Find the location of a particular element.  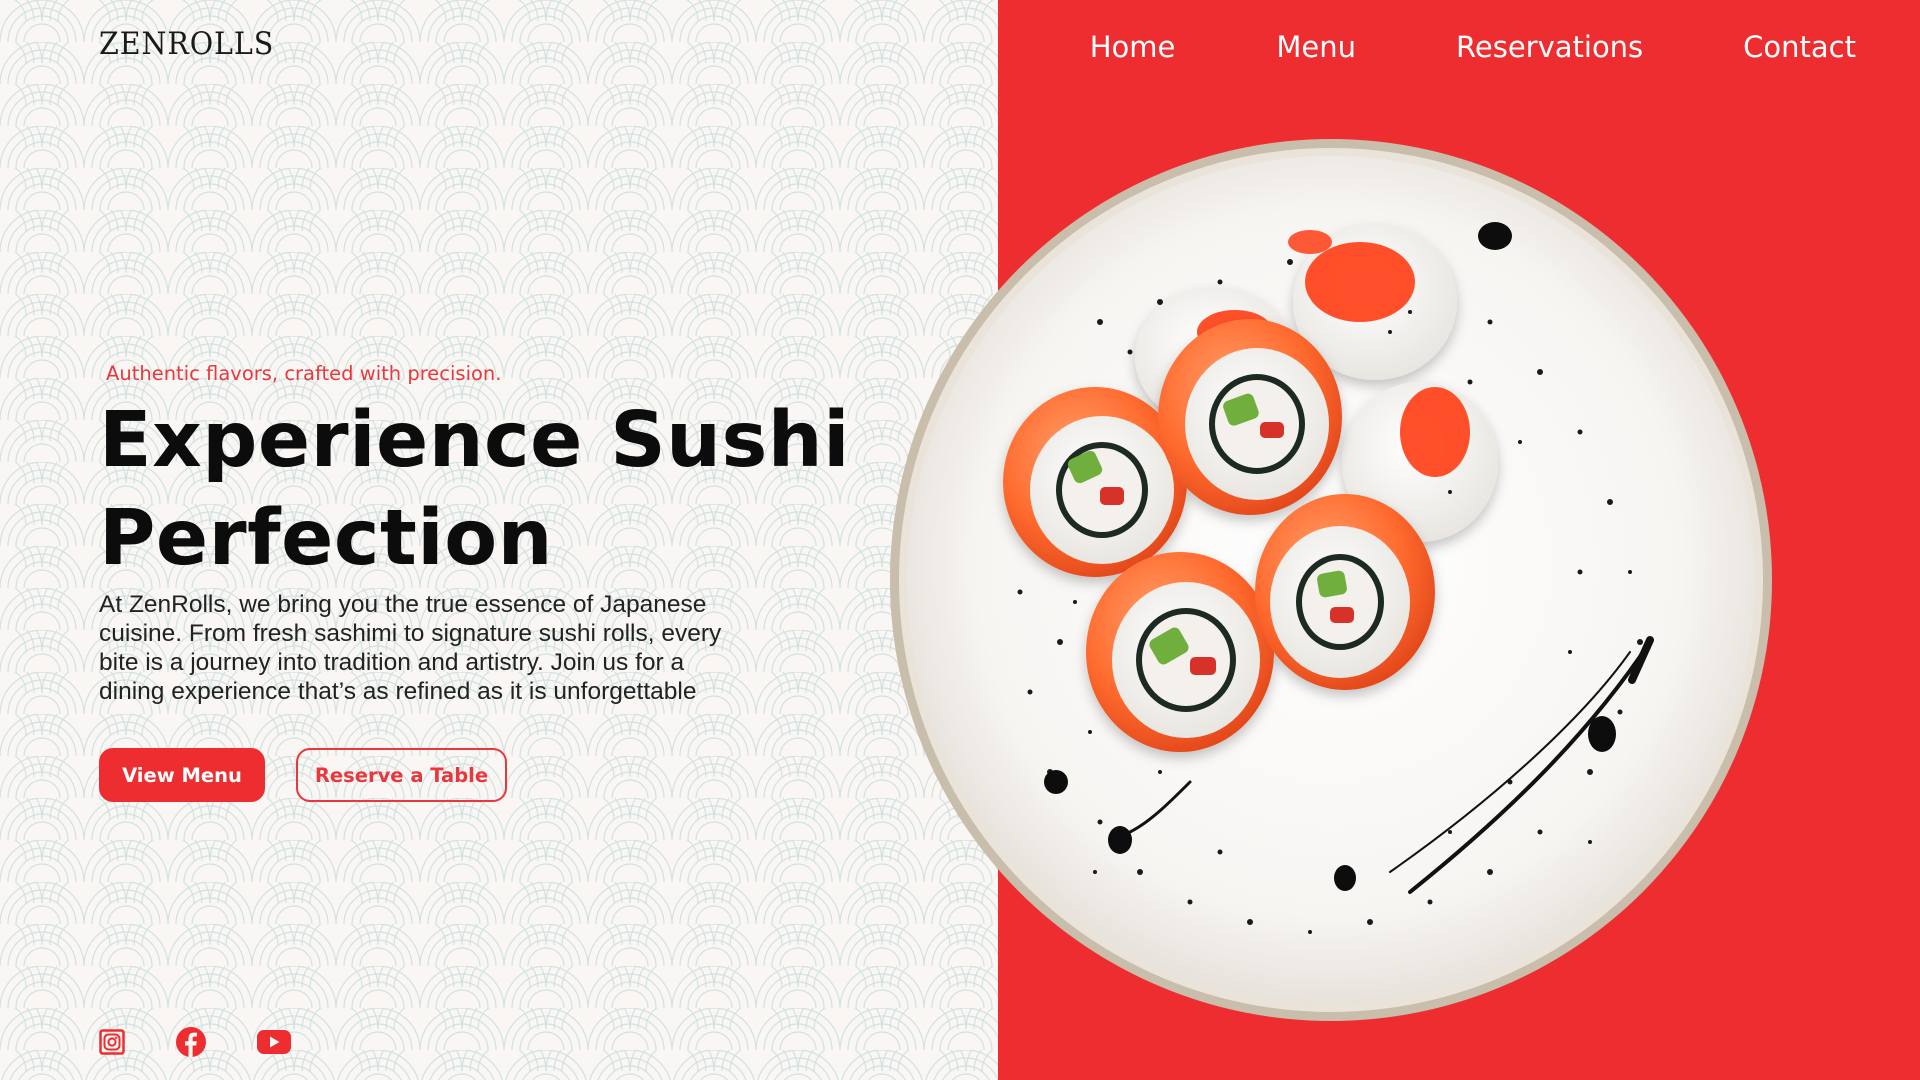

view-menu-button: View Menu is located at coordinates (182, 775).